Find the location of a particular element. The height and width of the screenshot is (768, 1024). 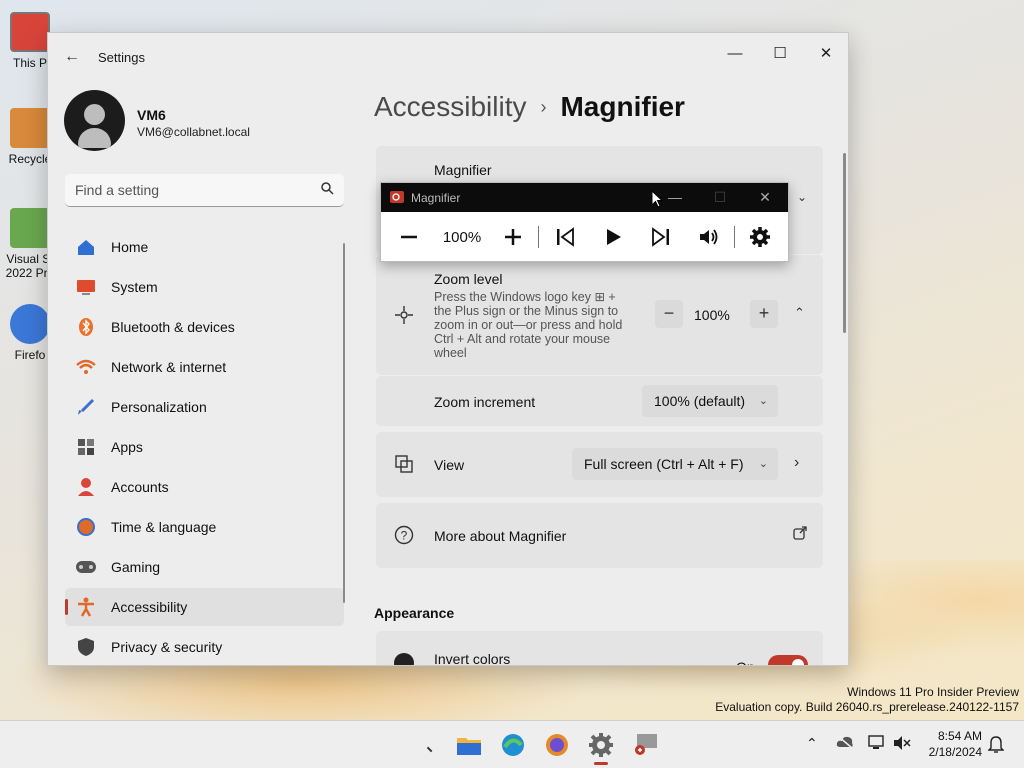

profile-email: VM6@collabnet.local is located at coordinates (193, 132).